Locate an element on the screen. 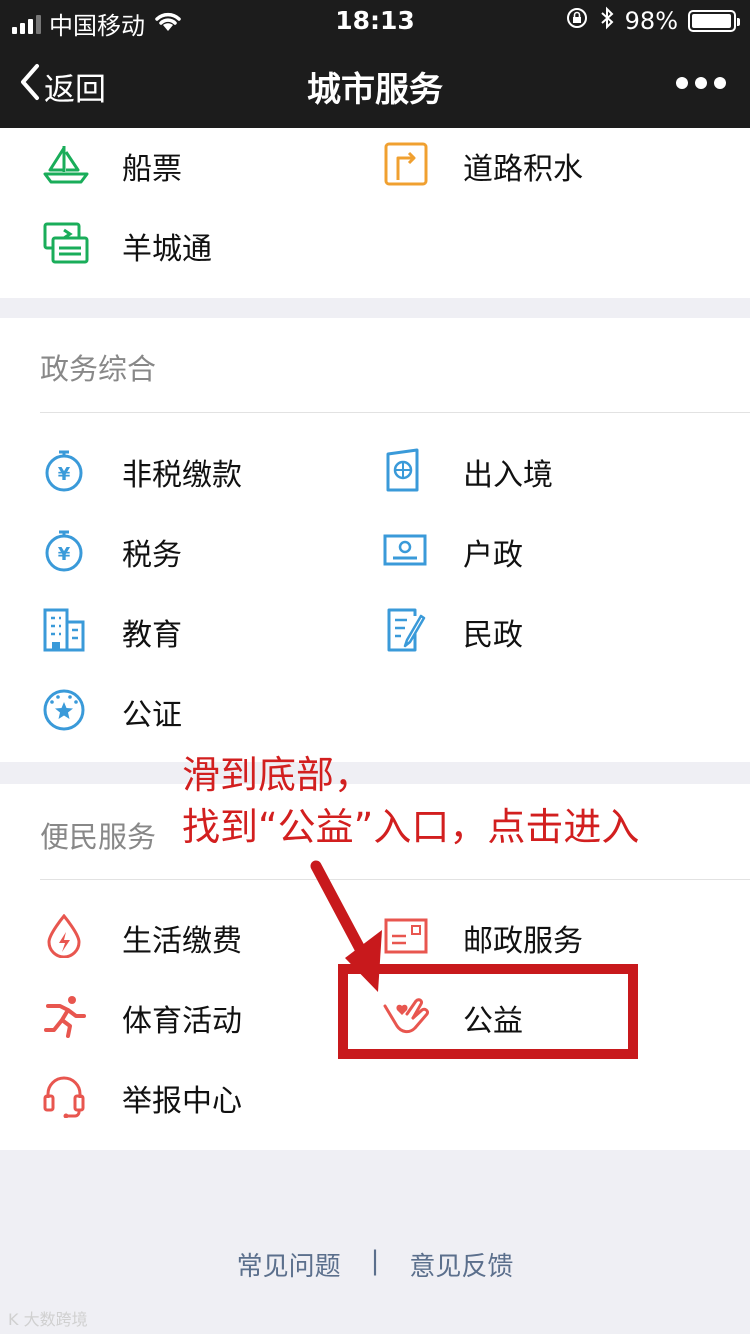 The image size is (750, 1334). page-title: 城市服务 is located at coordinates (375, 90).